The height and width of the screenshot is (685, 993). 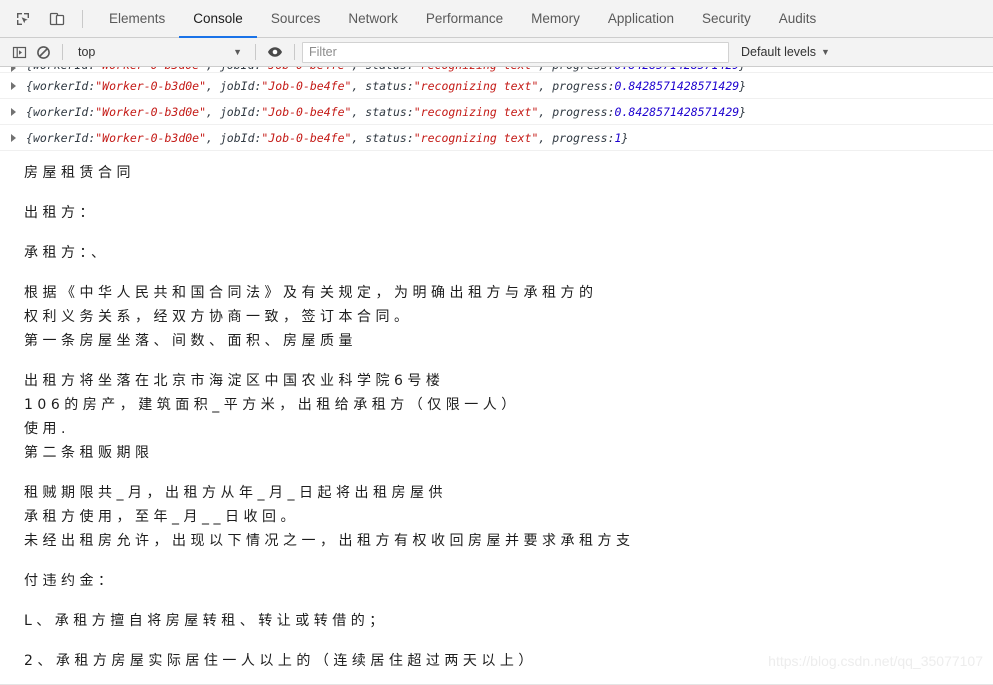 I want to click on device-toolbar-icon, so click(x=56, y=18).